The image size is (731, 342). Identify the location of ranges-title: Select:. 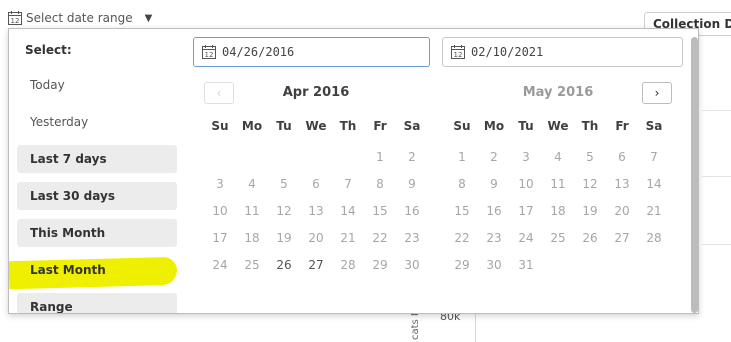
(48, 50).